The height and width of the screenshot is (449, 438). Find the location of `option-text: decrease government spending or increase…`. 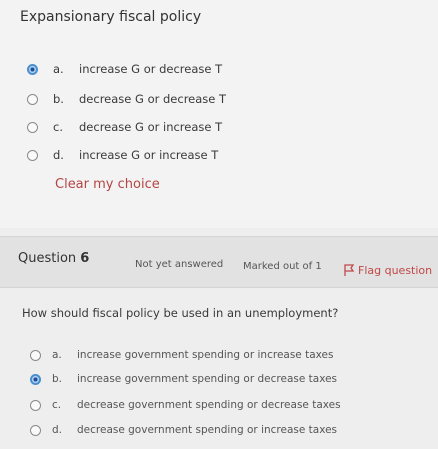

option-text: decrease government spending or increase… is located at coordinates (207, 430).